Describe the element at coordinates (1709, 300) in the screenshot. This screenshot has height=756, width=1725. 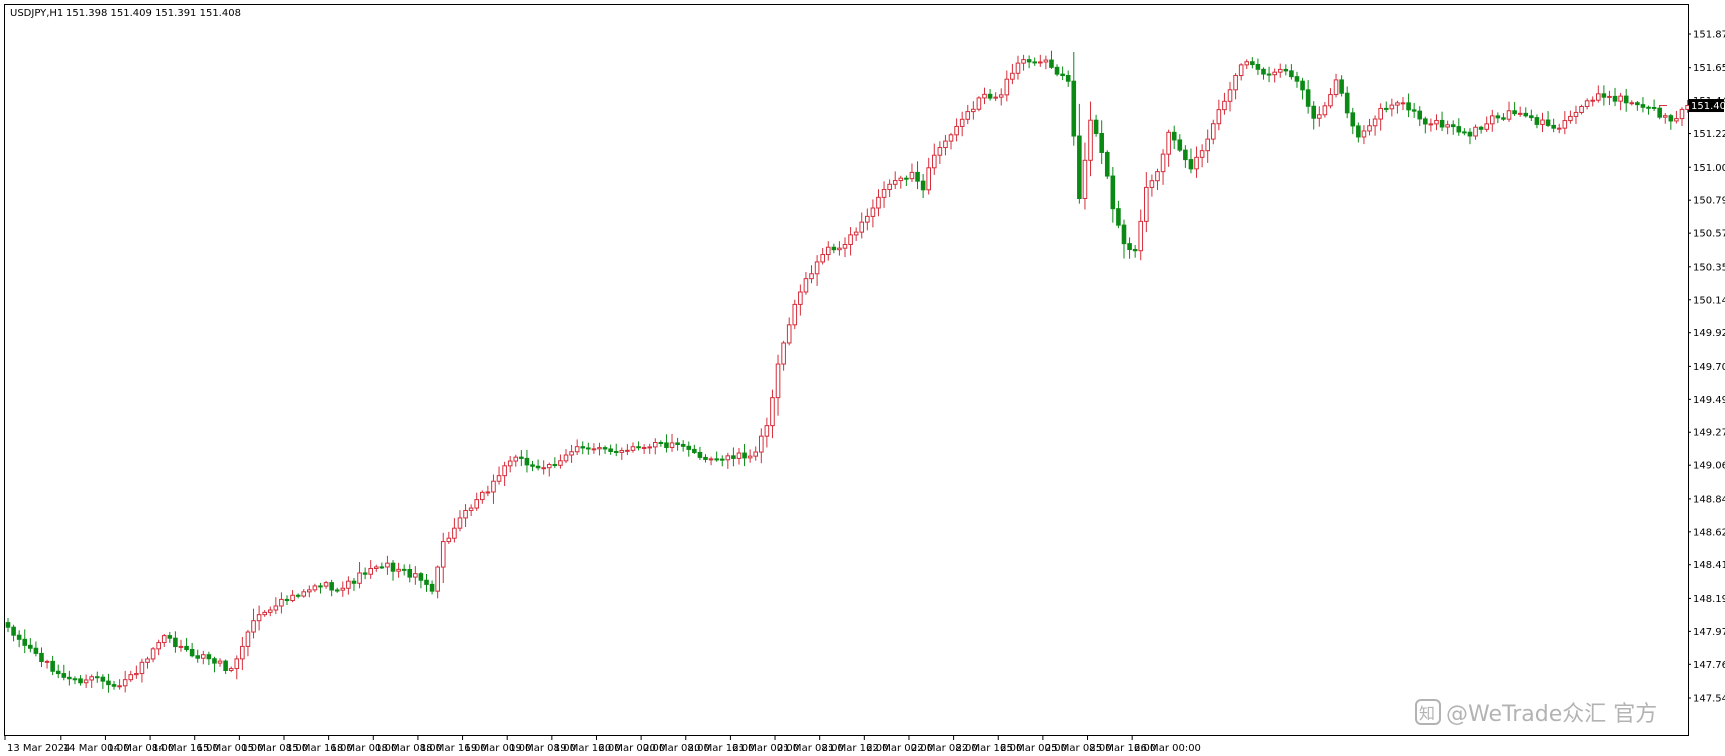
I see `price-tick-label: 150.140` at that location.